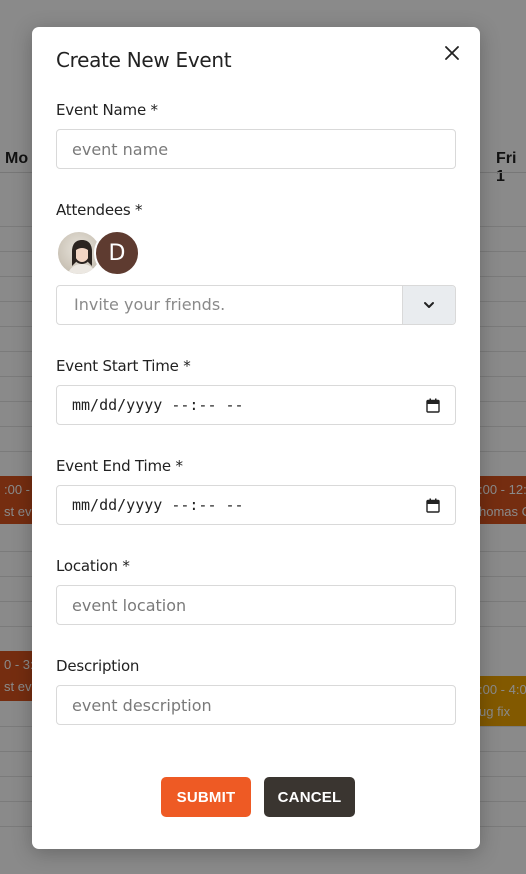 The height and width of the screenshot is (874, 526). I want to click on description-label: Description, so click(98, 666).